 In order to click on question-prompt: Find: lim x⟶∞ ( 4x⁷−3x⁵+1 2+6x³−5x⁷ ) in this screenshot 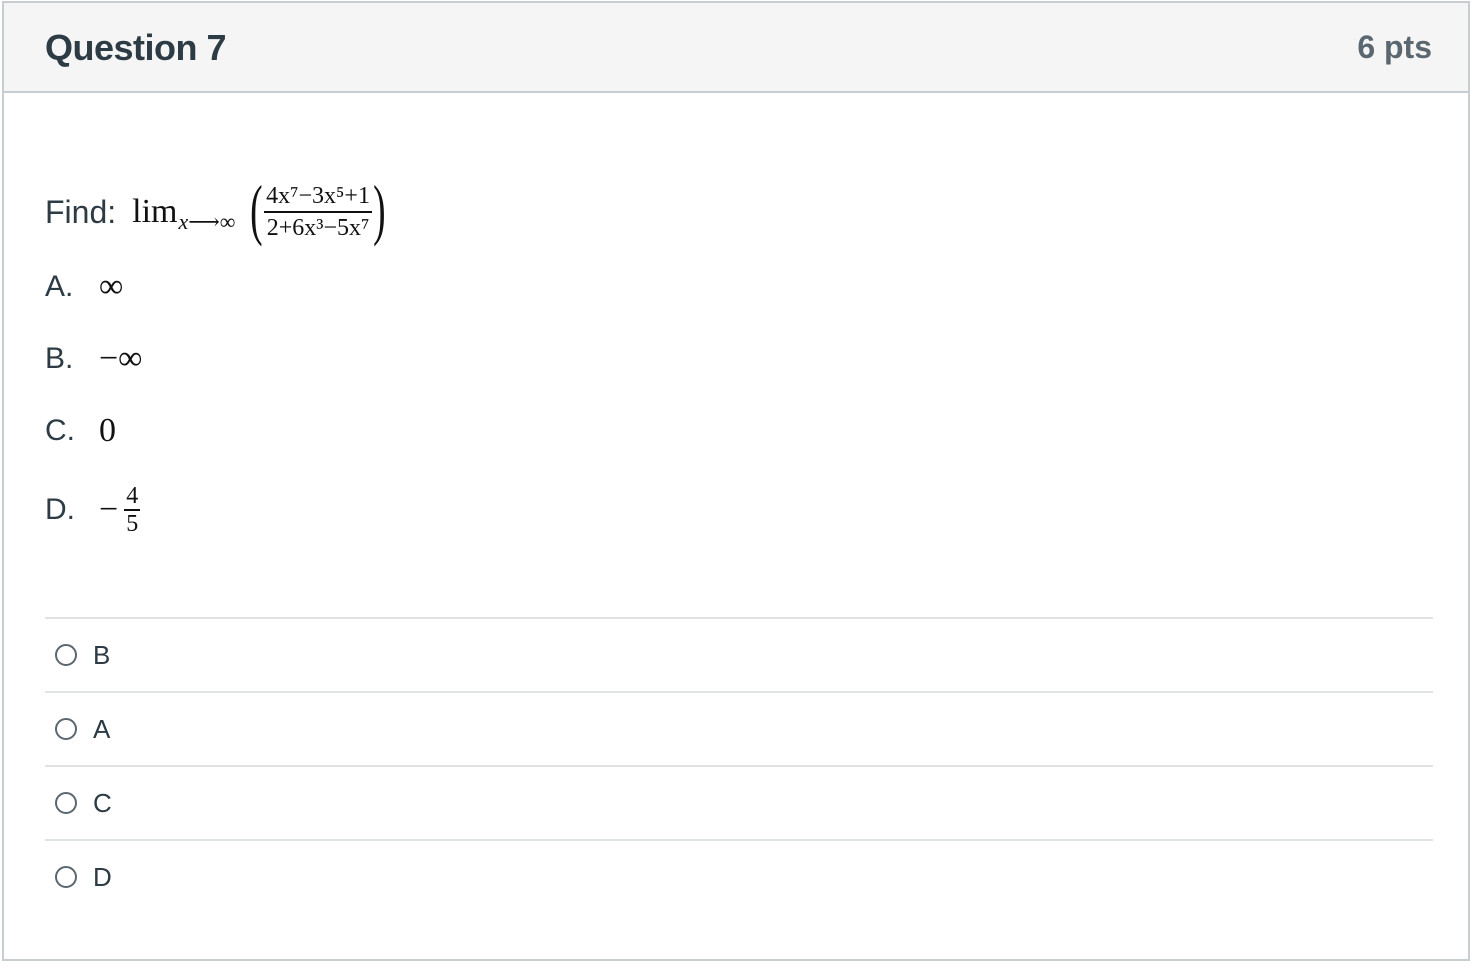, I will do `click(218, 209)`.